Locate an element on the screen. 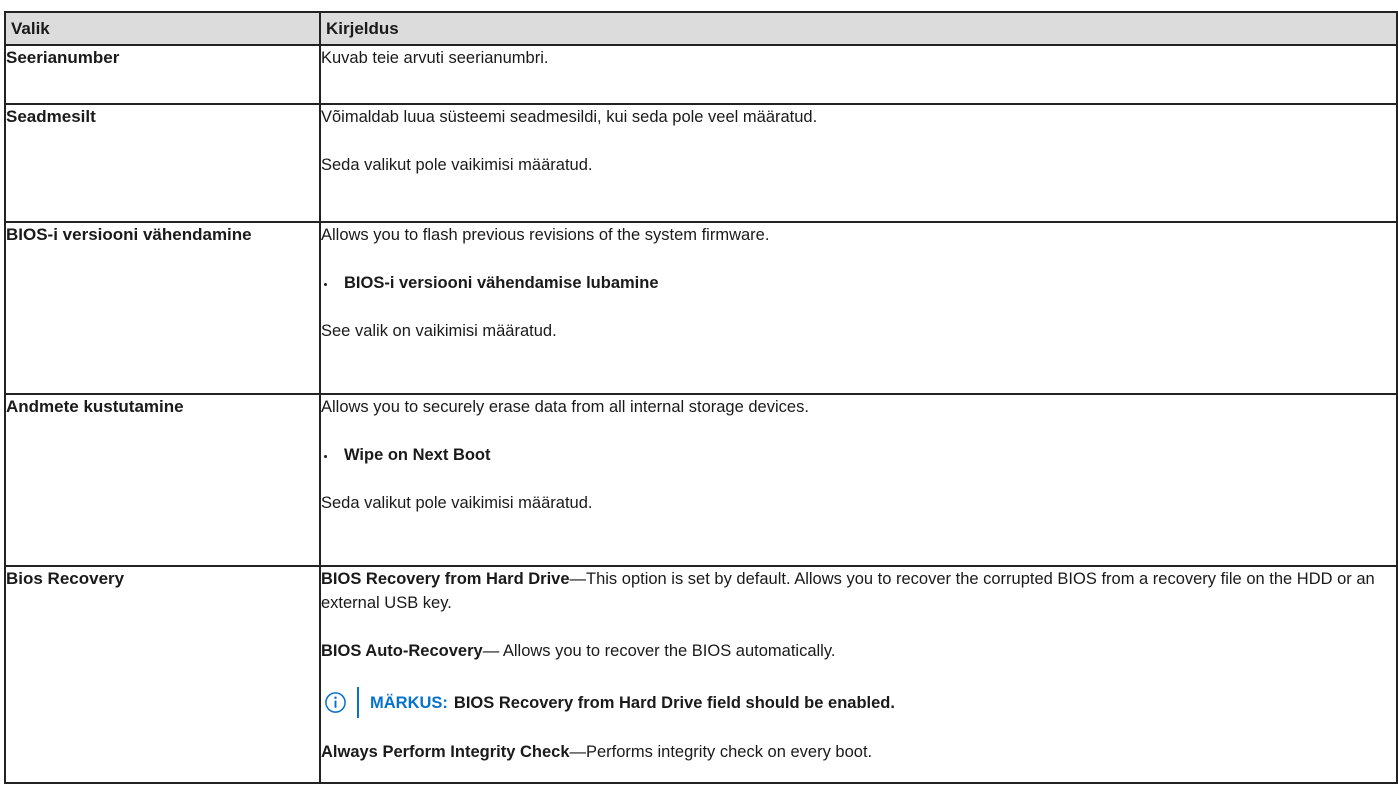 The height and width of the screenshot is (809, 1398). table-header-row: Valik Kirjeldus is located at coordinates (701, 28).